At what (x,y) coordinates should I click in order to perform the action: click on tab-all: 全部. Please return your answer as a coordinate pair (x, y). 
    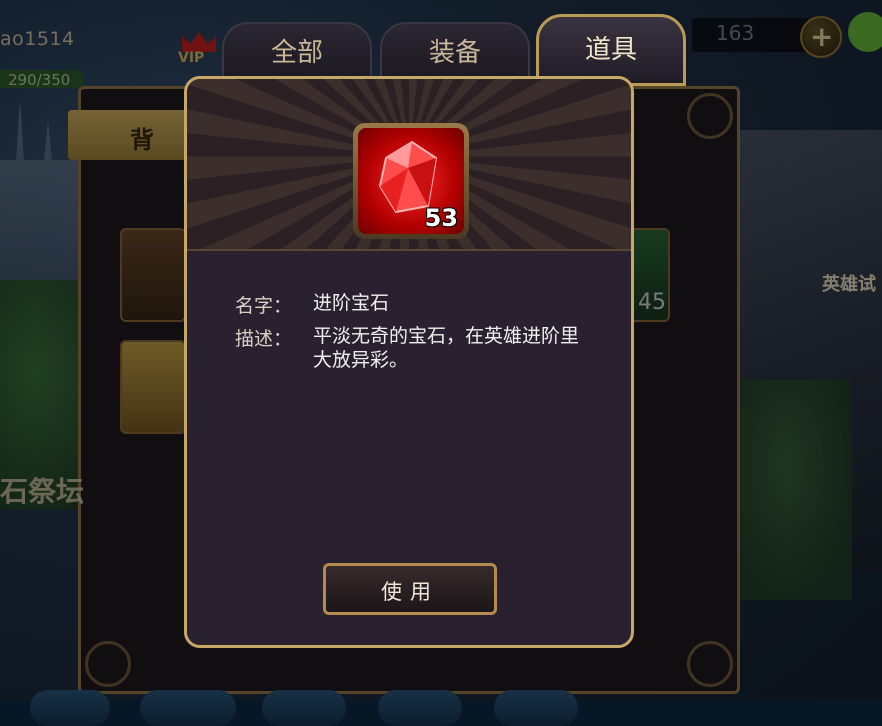
    Looking at the image, I should click on (297, 53).